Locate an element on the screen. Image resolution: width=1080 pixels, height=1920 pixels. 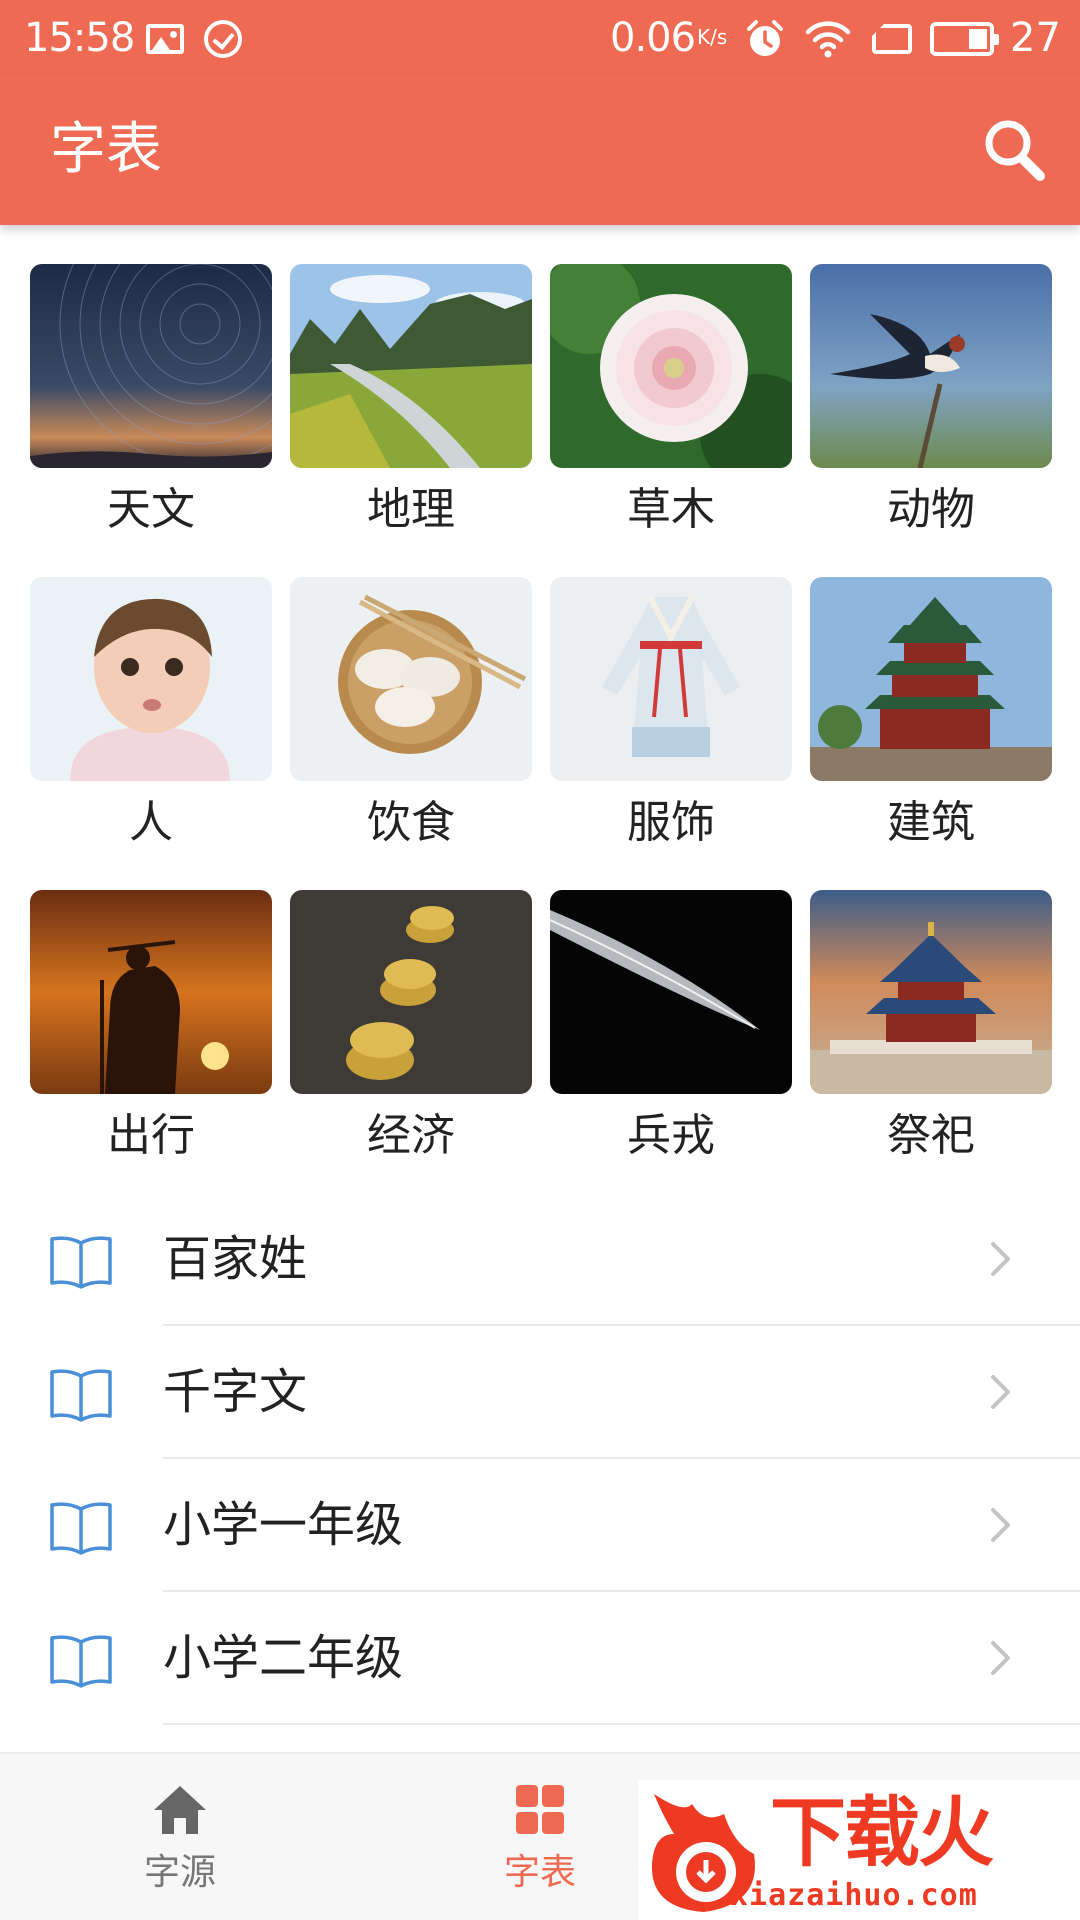
category-label: 祭祀 is located at coordinates (931, 1135).